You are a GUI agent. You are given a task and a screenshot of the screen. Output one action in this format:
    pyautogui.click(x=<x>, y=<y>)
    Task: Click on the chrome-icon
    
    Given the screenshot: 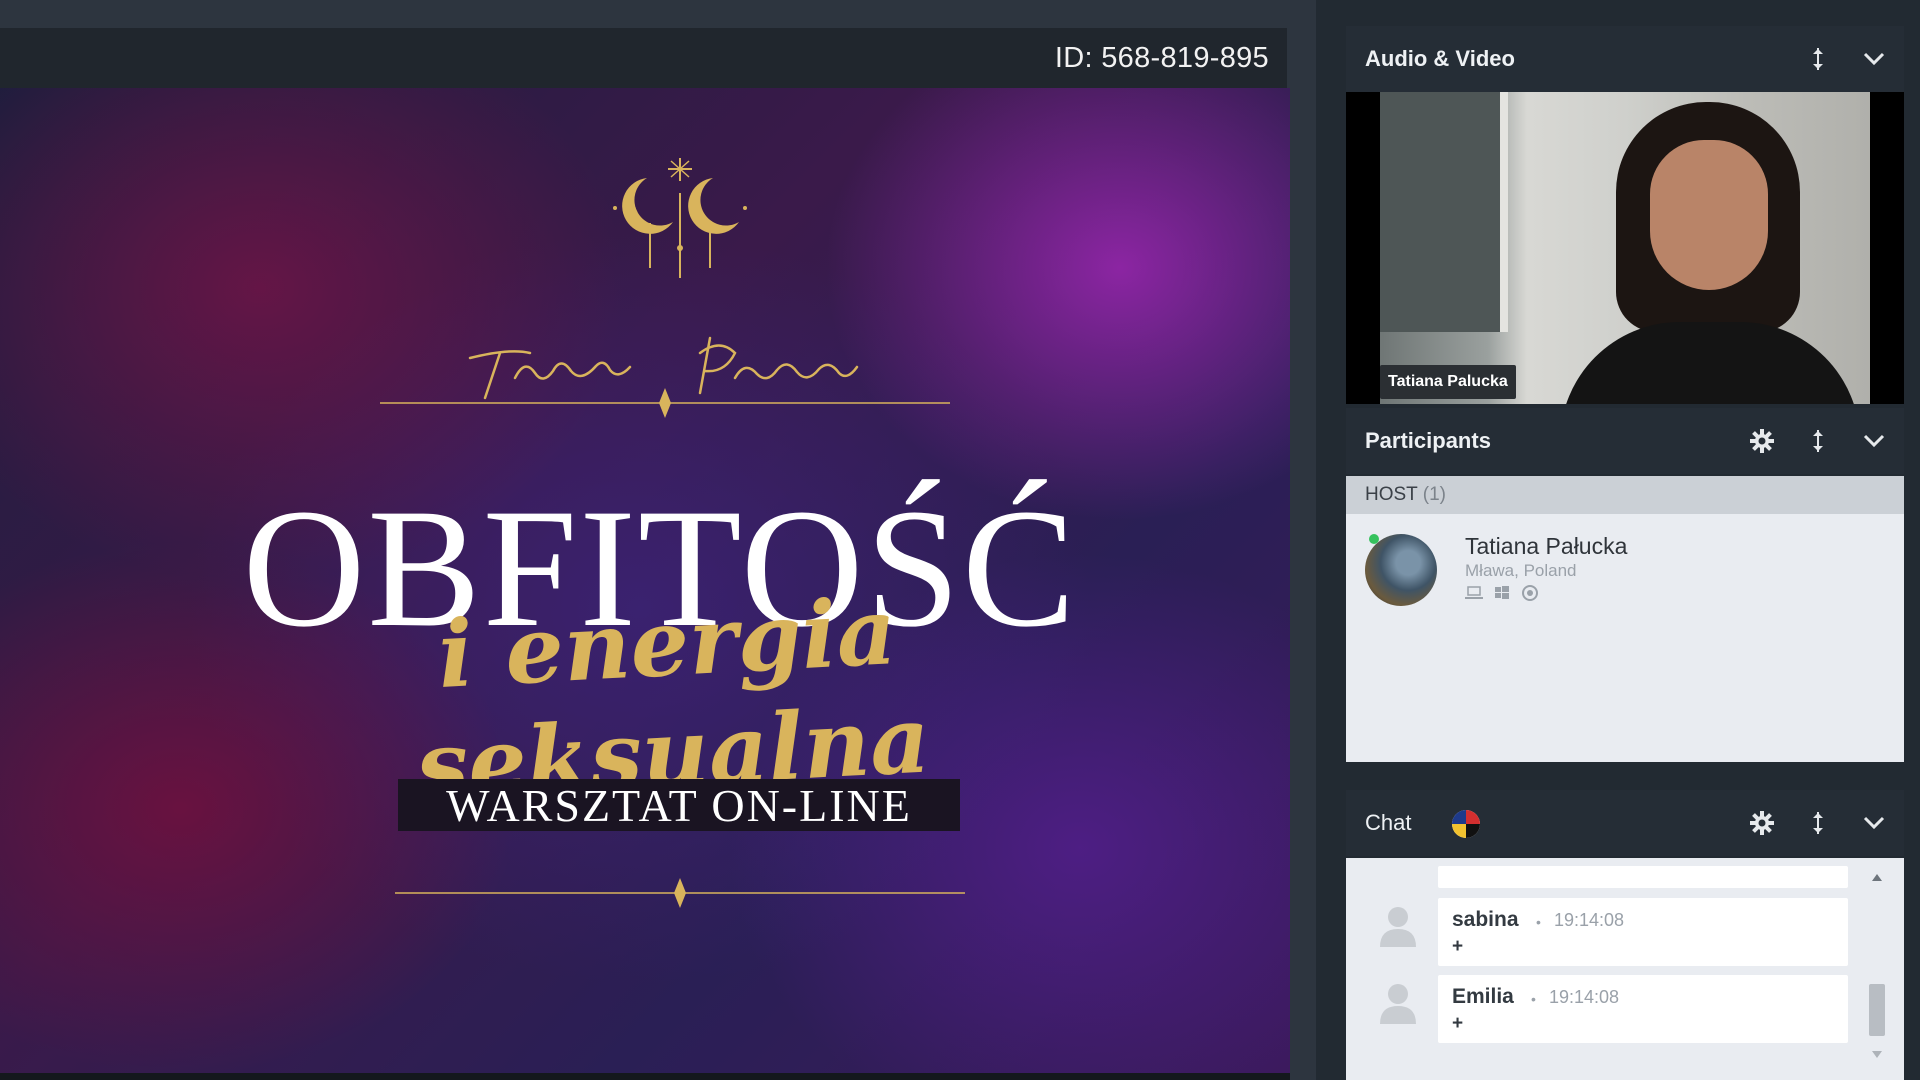 What is the action you would take?
    pyautogui.click(x=1530, y=593)
    